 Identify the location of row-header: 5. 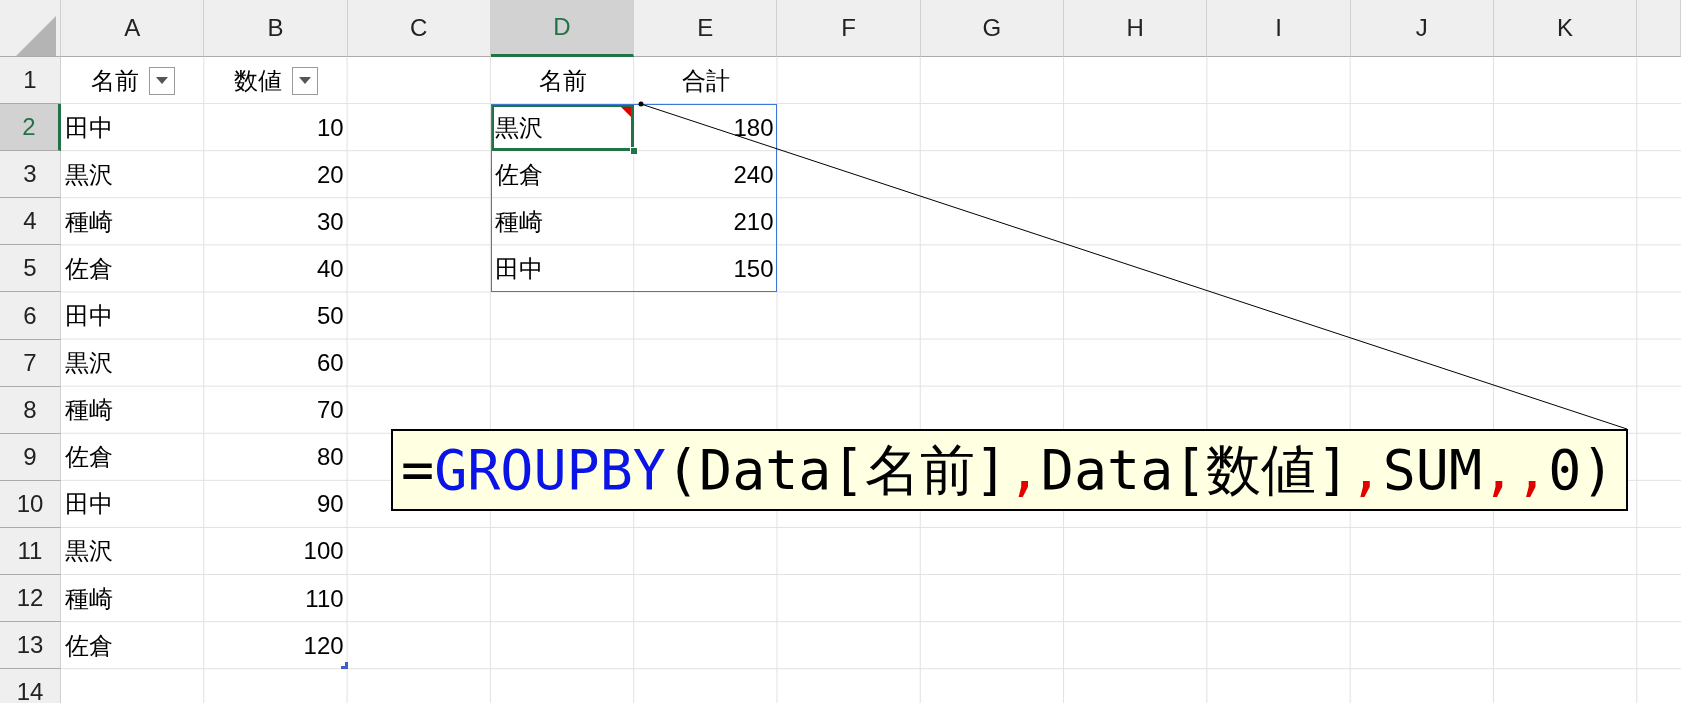
(30, 269).